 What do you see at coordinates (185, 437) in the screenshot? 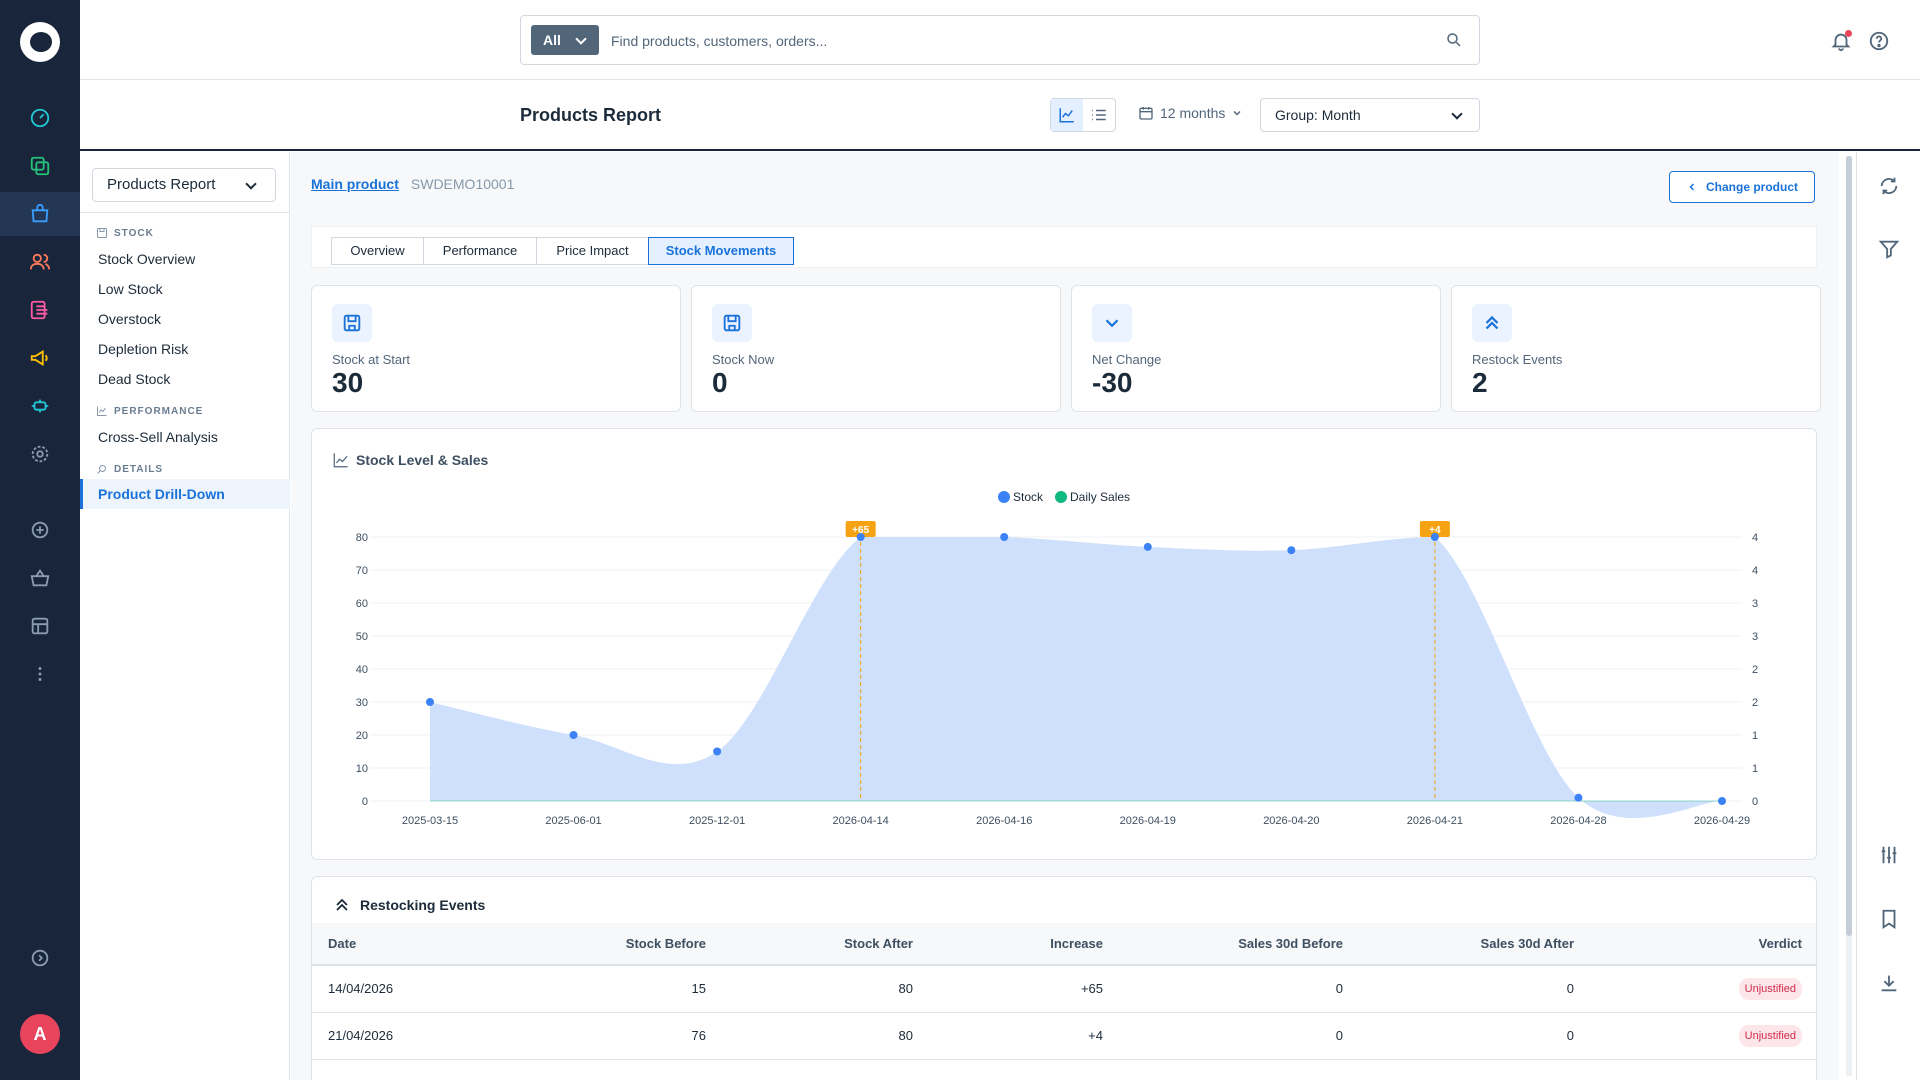
I see `sidebar-item-cross-sell: Cross-Sell Analysis` at bounding box center [185, 437].